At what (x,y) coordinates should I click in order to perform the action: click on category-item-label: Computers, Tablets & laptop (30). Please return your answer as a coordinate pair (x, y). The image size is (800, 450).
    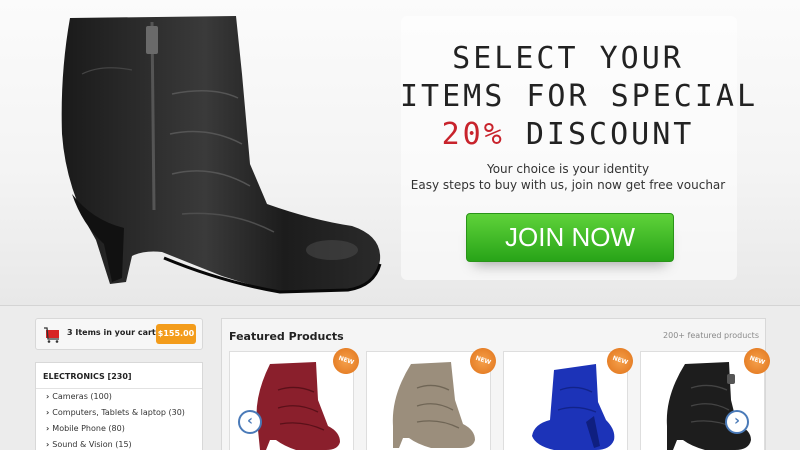
    Looking at the image, I should click on (118, 412).